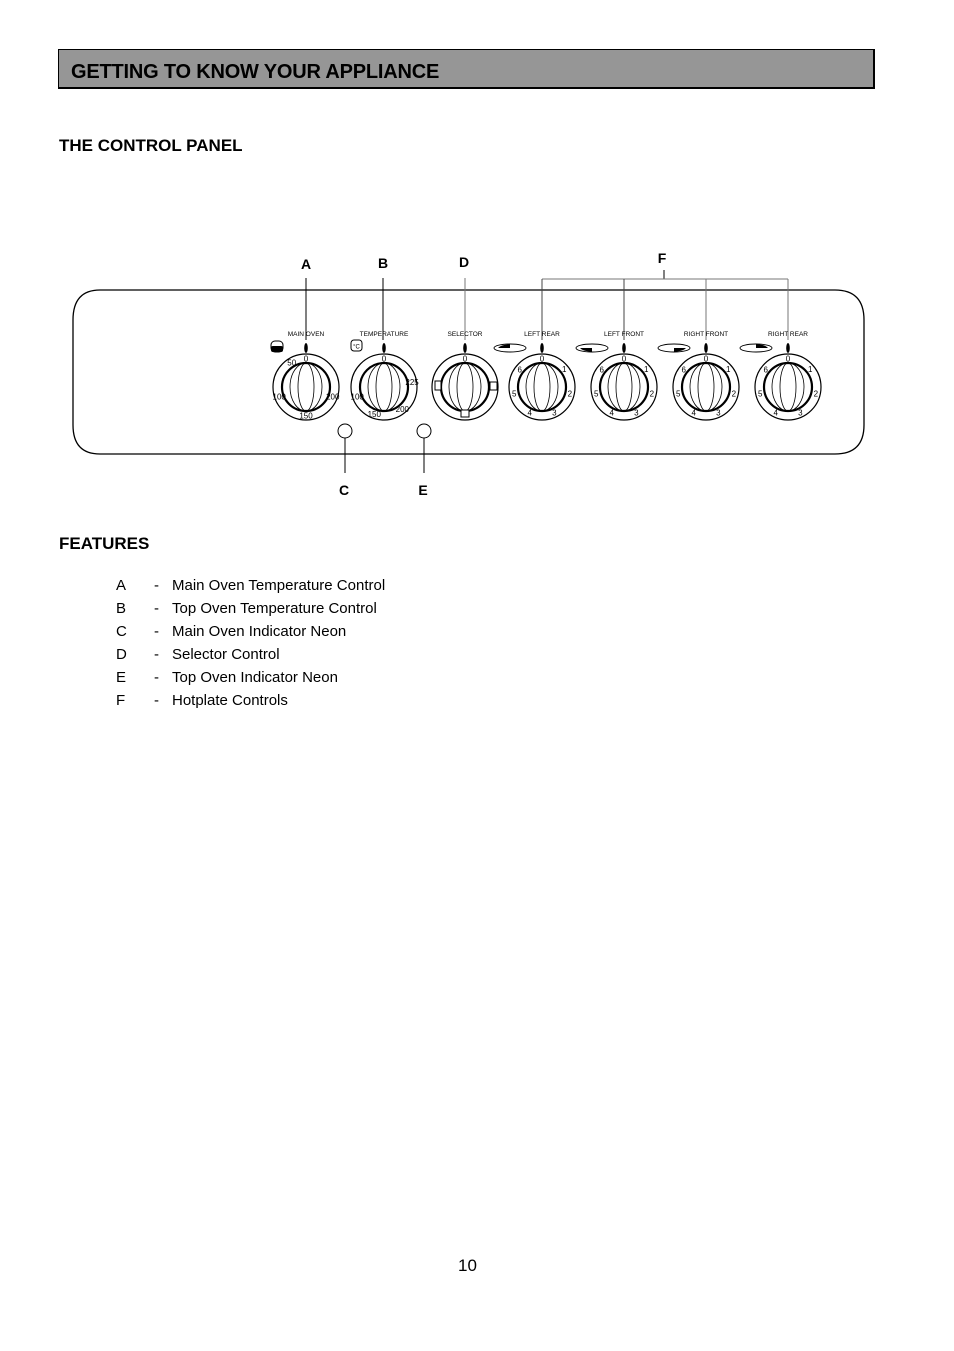  Describe the element at coordinates (412, 382) in the screenshot. I see `knob-scale-mark: 225` at that location.